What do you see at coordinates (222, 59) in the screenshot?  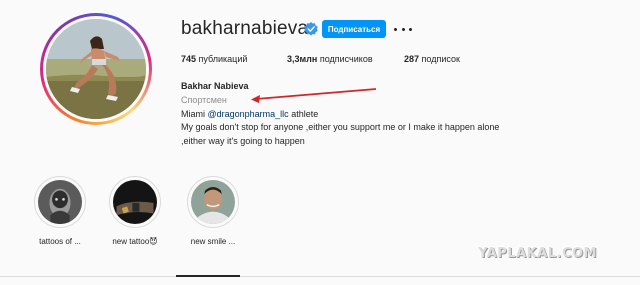 I see `posts-label: публикаций` at bounding box center [222, 59].